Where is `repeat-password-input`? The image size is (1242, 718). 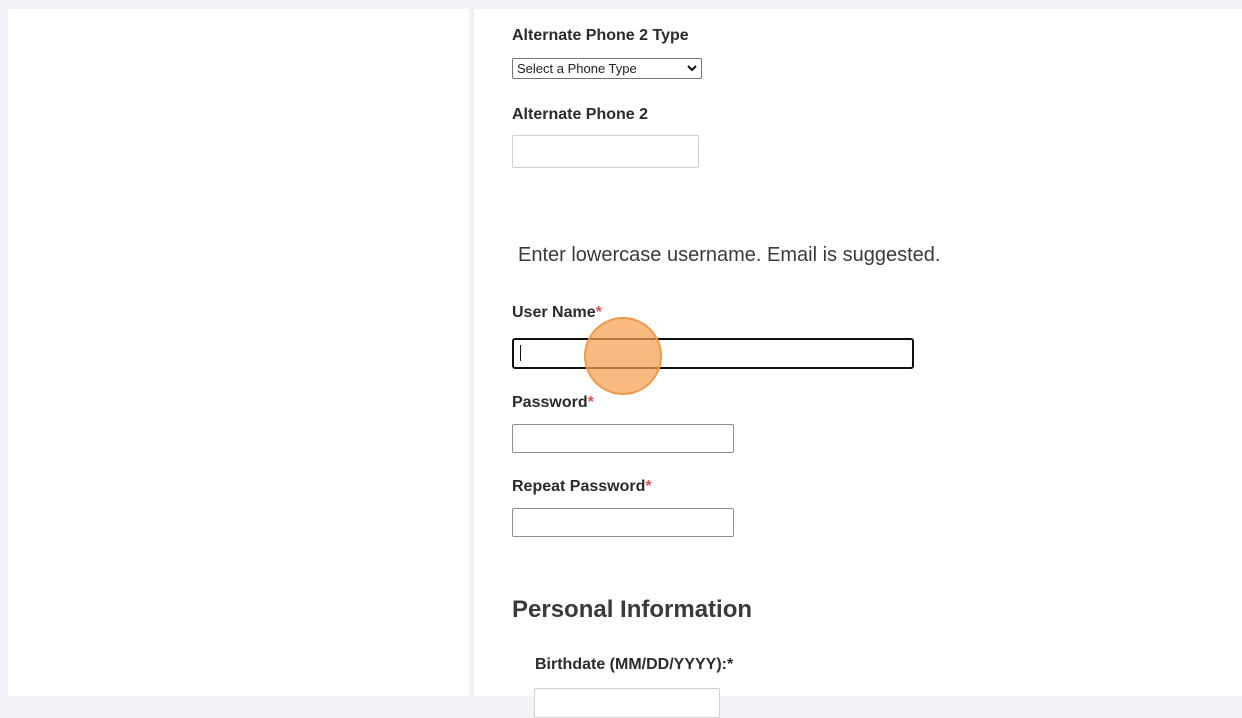
repeat-password-input is located at coordinates (623, 522).